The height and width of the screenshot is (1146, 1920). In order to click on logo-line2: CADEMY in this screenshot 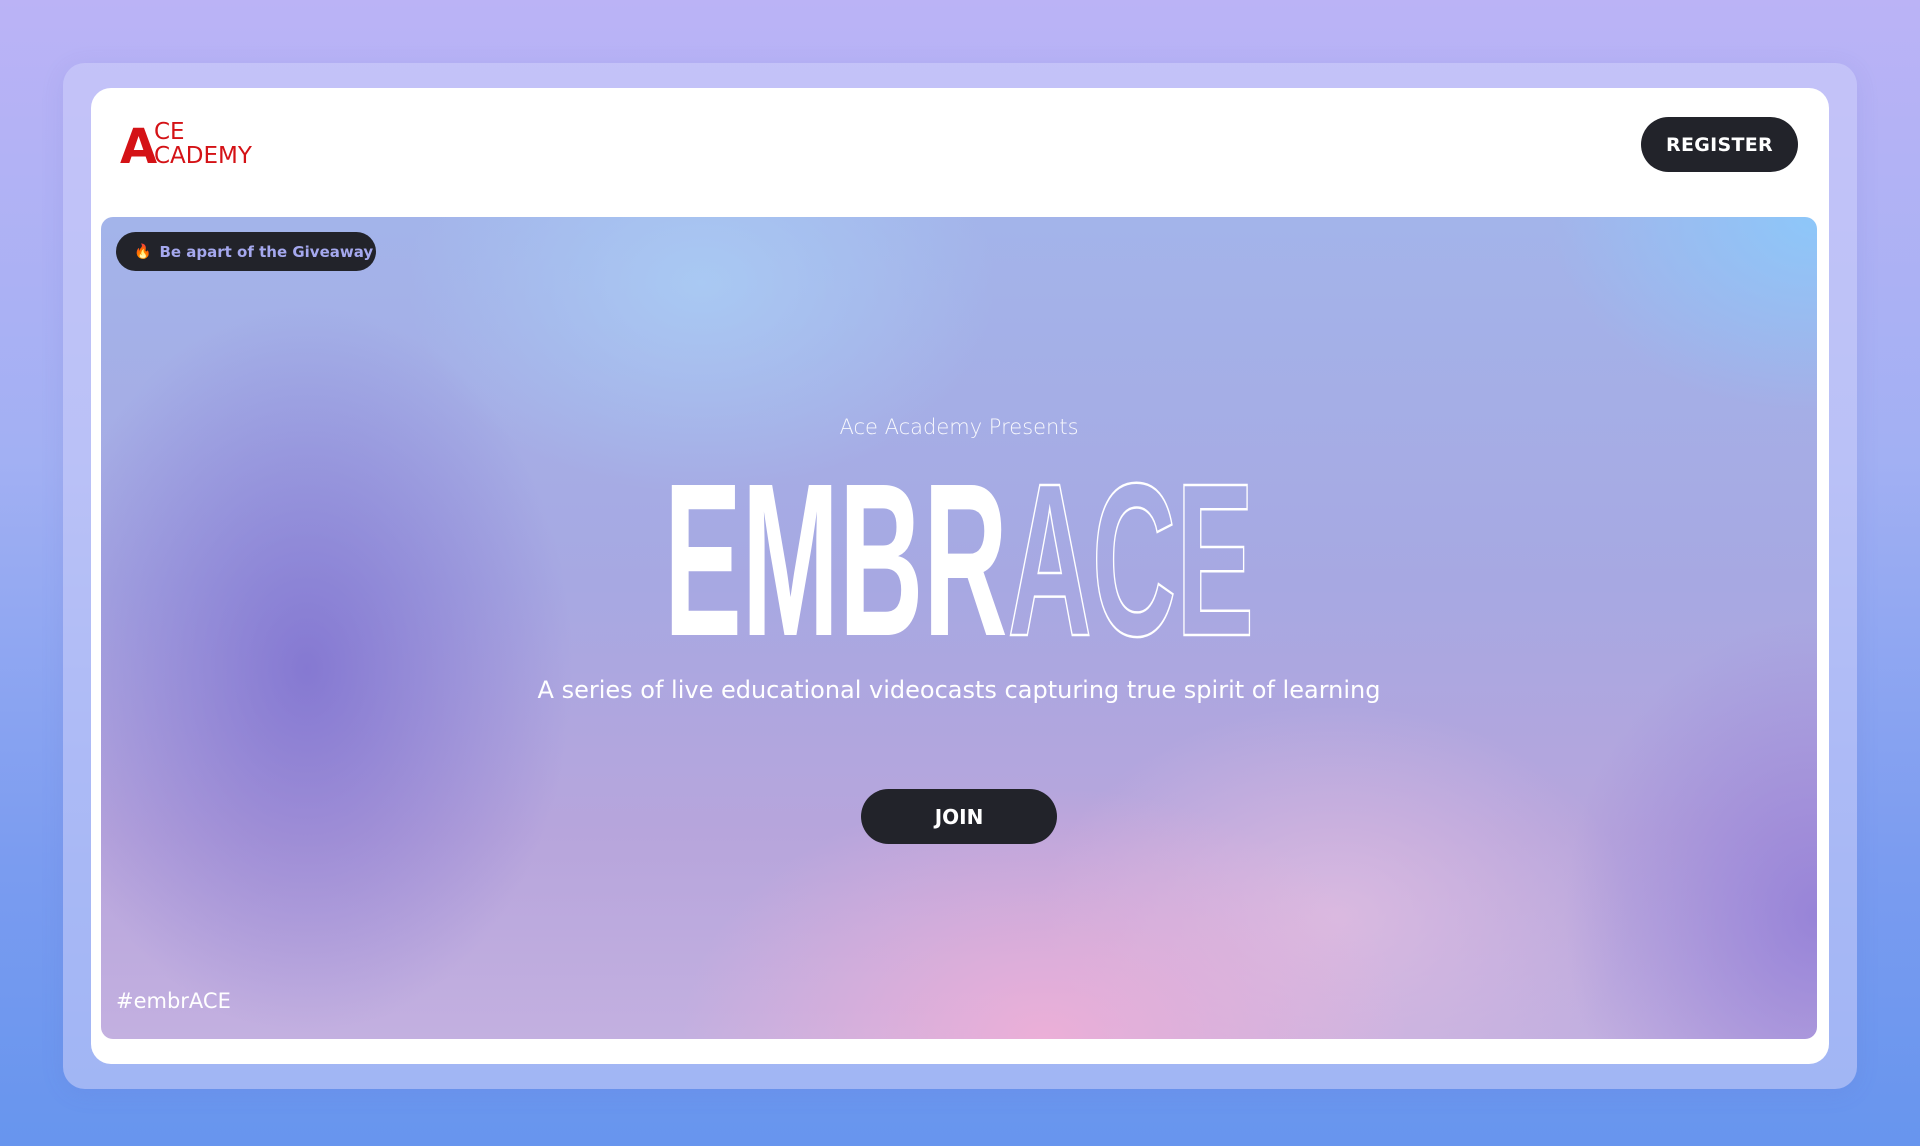, I will do `click(203, 155)`.